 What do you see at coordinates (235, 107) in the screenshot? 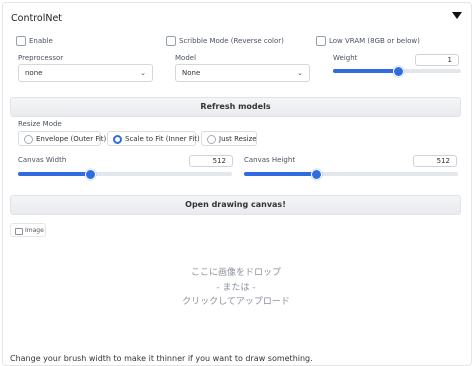
I see `refresh-models-button: Refresh models` at bounding box center [235, 107].